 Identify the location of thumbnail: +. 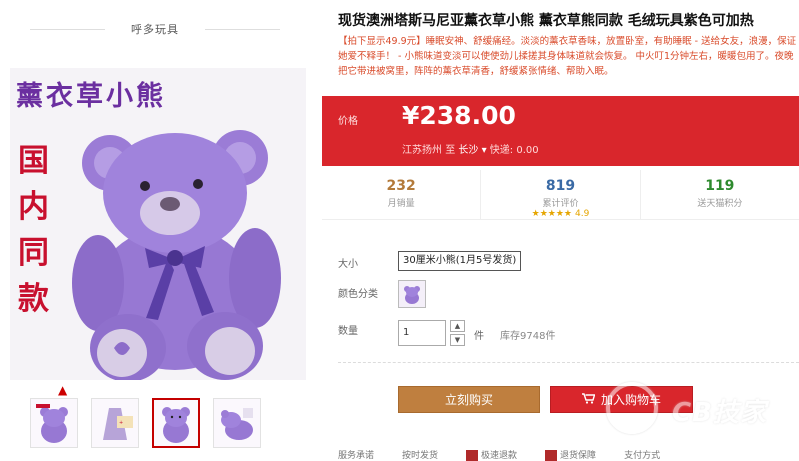
(115, 423).